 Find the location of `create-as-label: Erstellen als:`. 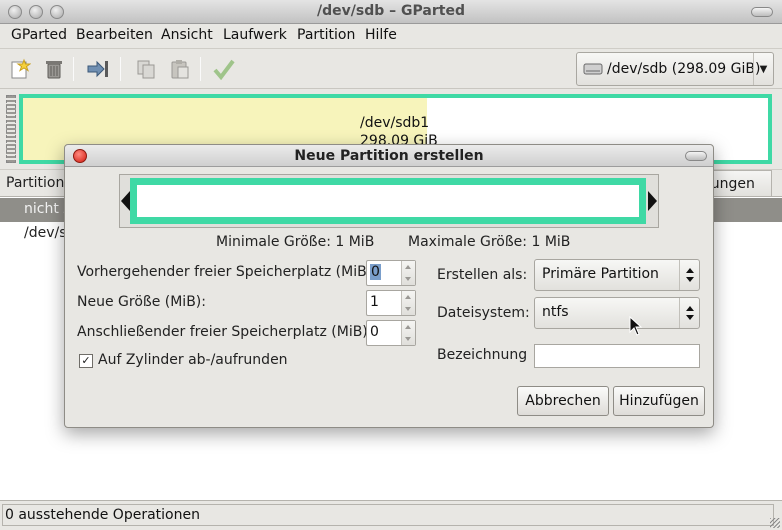

create-as-label: Erstellen als: is located at coordinates (482, 275).